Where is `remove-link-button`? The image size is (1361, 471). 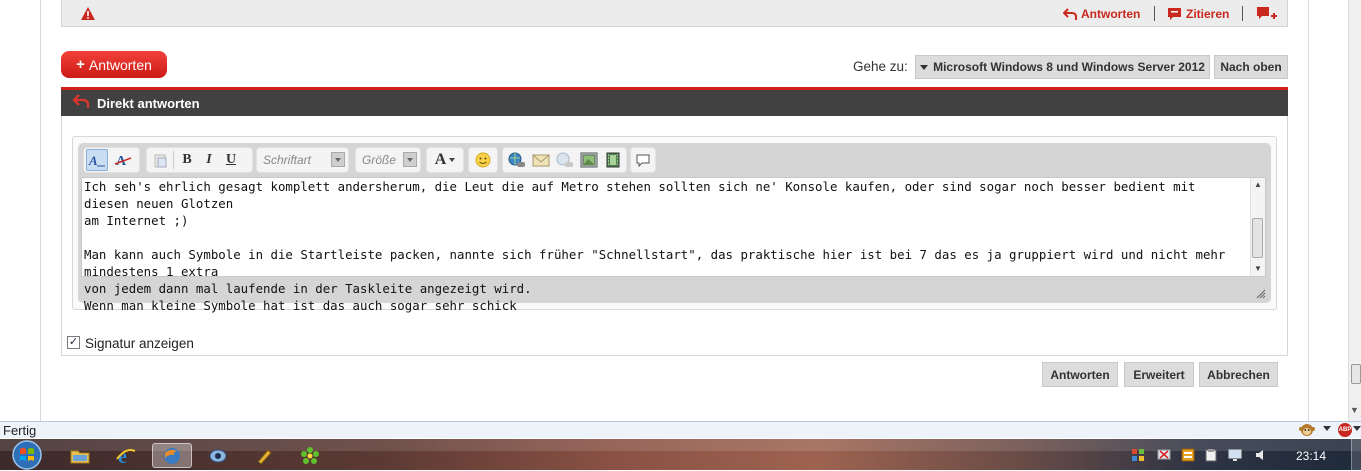 remove-link-button is located at coordinates (565, 160).